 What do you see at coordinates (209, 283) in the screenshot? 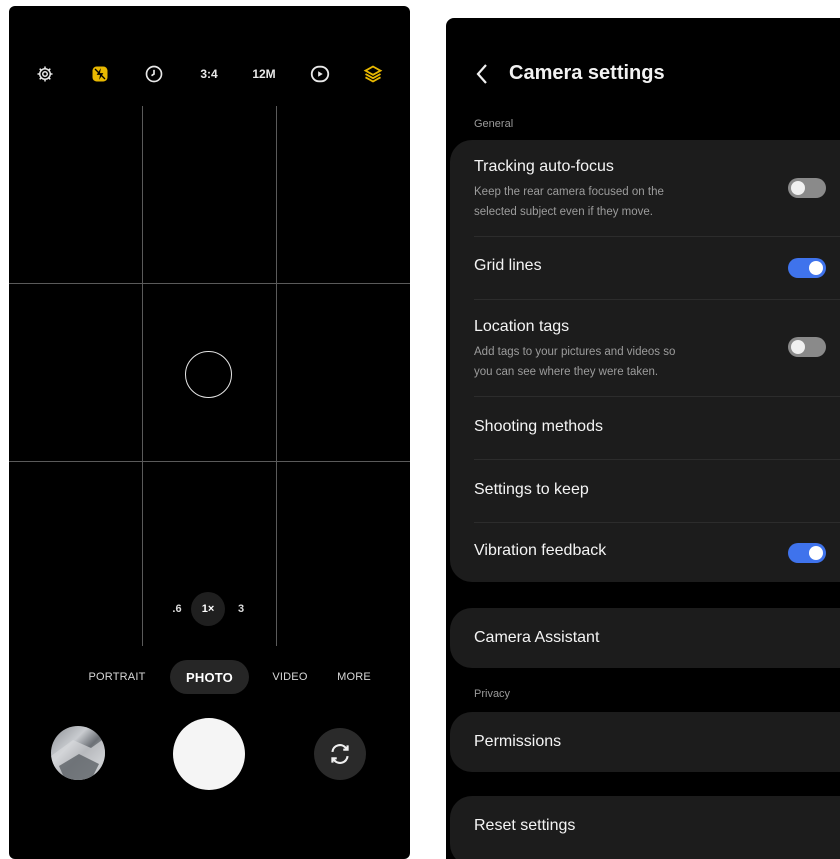
I see `grid-line-horizontal-top` at bounding box center [209, 283].